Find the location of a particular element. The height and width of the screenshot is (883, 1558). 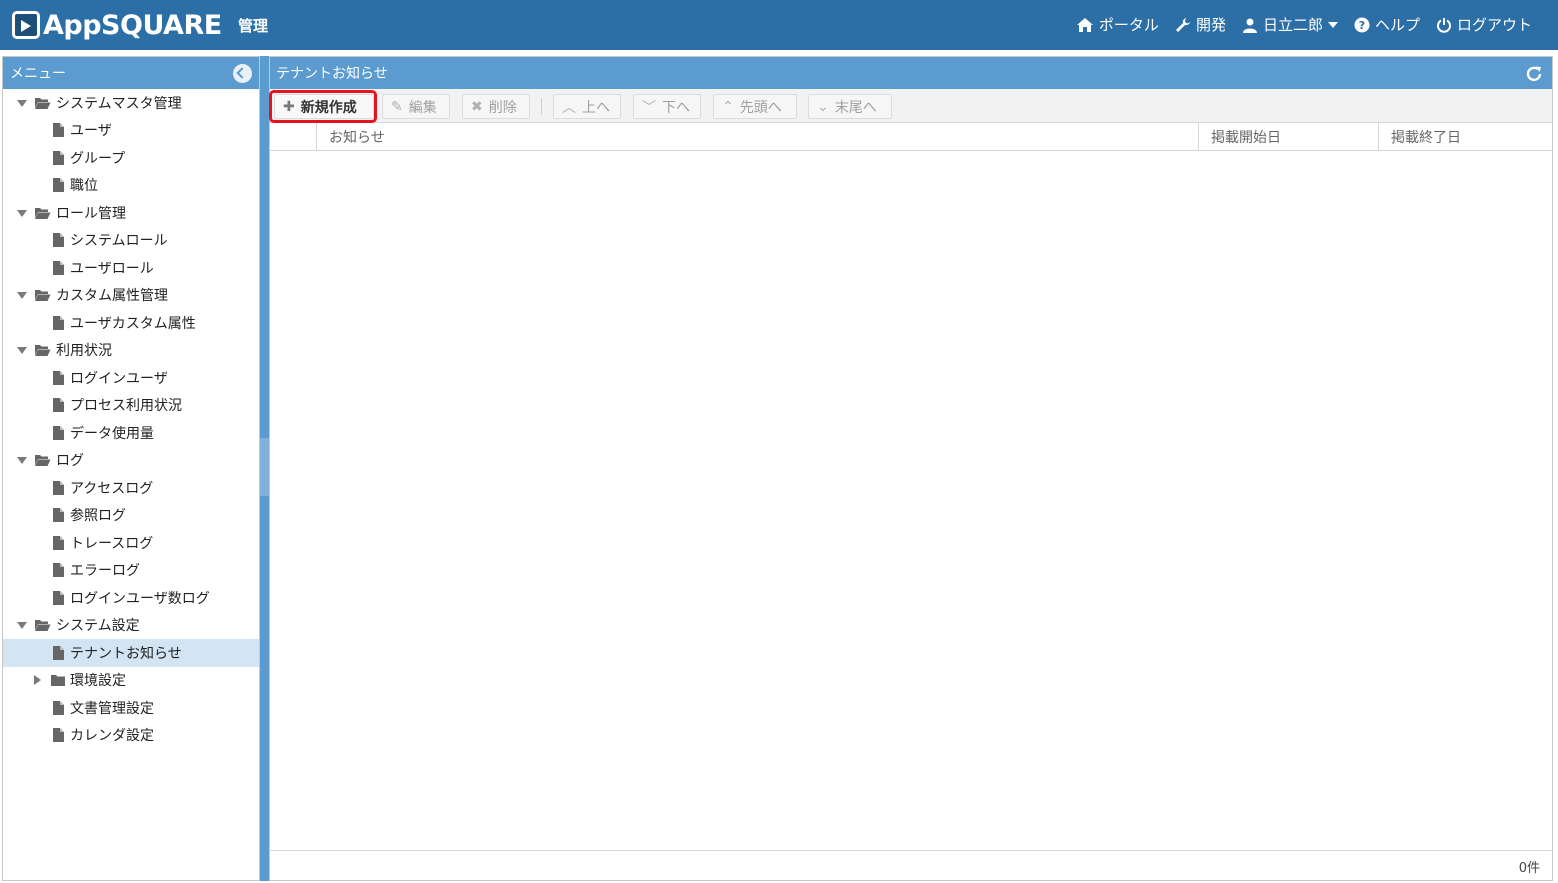

tree-folder: ログ is located at coordinates (131, 461).